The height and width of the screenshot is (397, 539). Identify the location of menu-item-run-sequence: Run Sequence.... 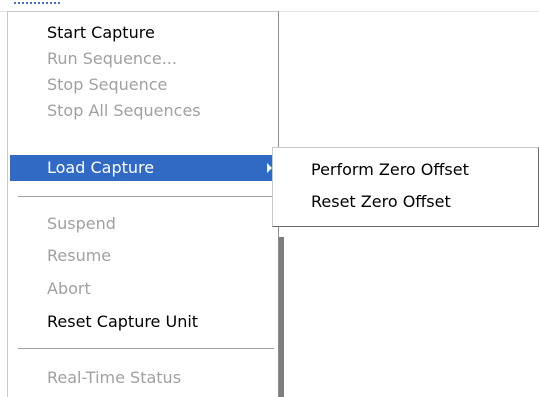
(143, 59).